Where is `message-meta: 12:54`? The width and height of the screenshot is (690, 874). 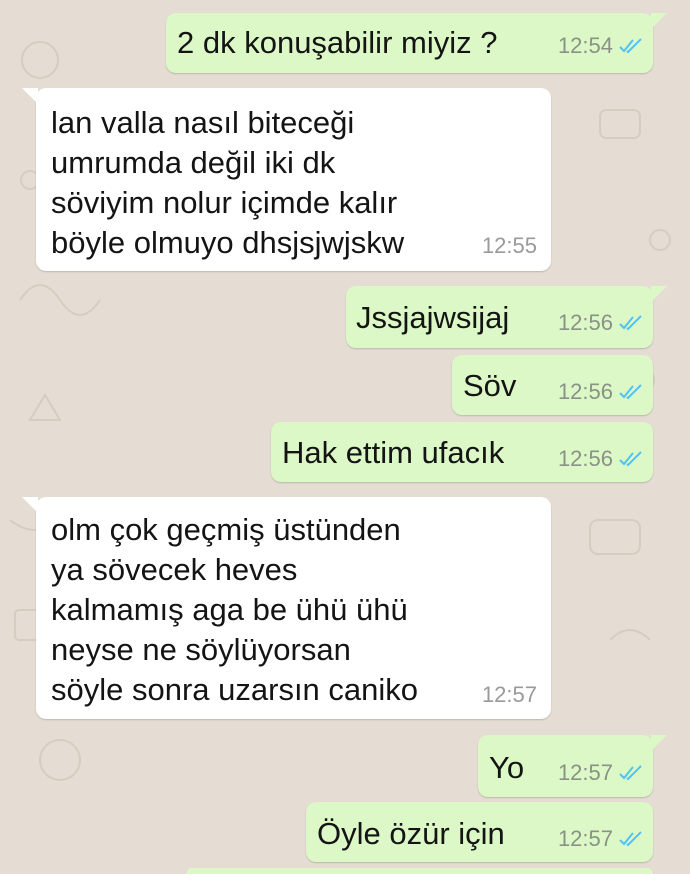
message-meta: 12:54 is located at coordinates (600, 46).